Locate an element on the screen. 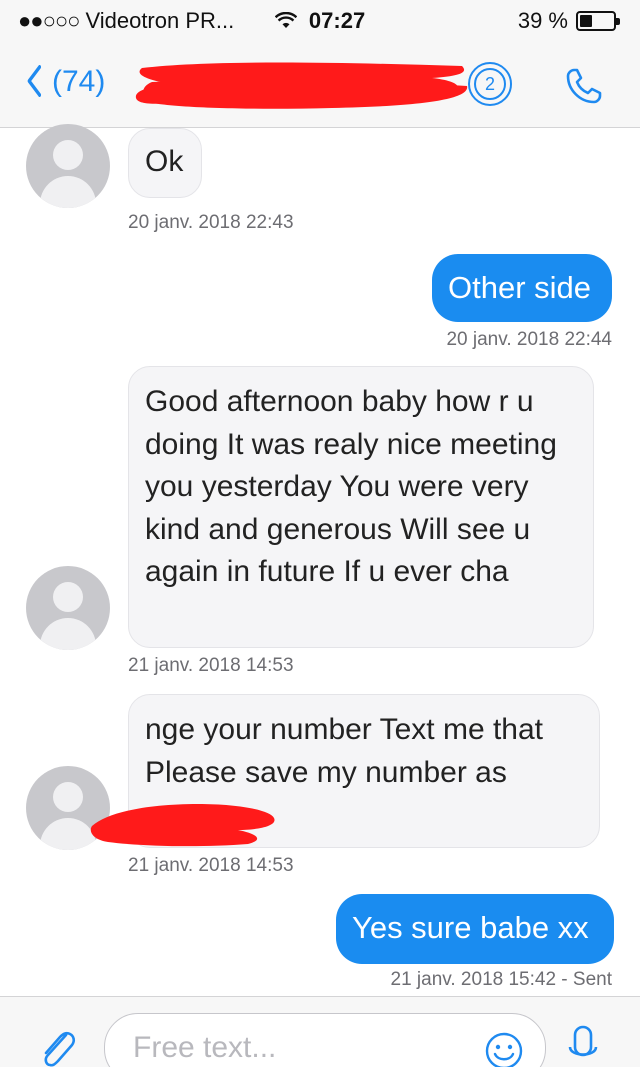  thread-count: 2 is located at coordinates (489, 83).